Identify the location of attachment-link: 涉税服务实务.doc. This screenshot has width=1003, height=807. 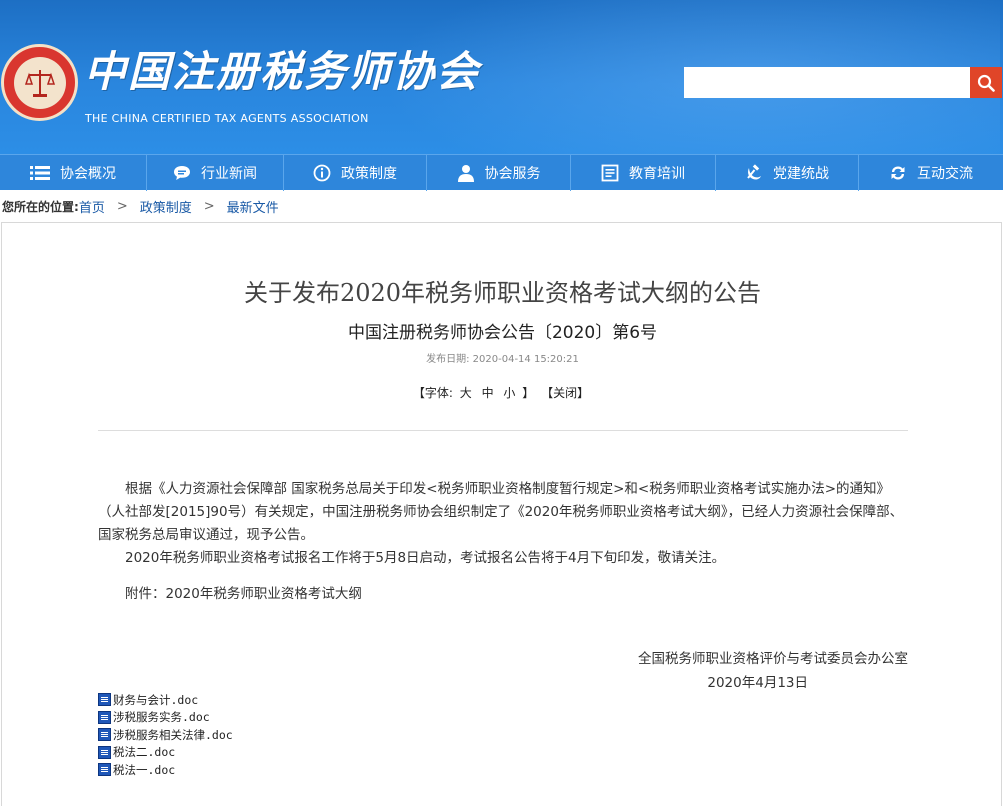
(165, 718).